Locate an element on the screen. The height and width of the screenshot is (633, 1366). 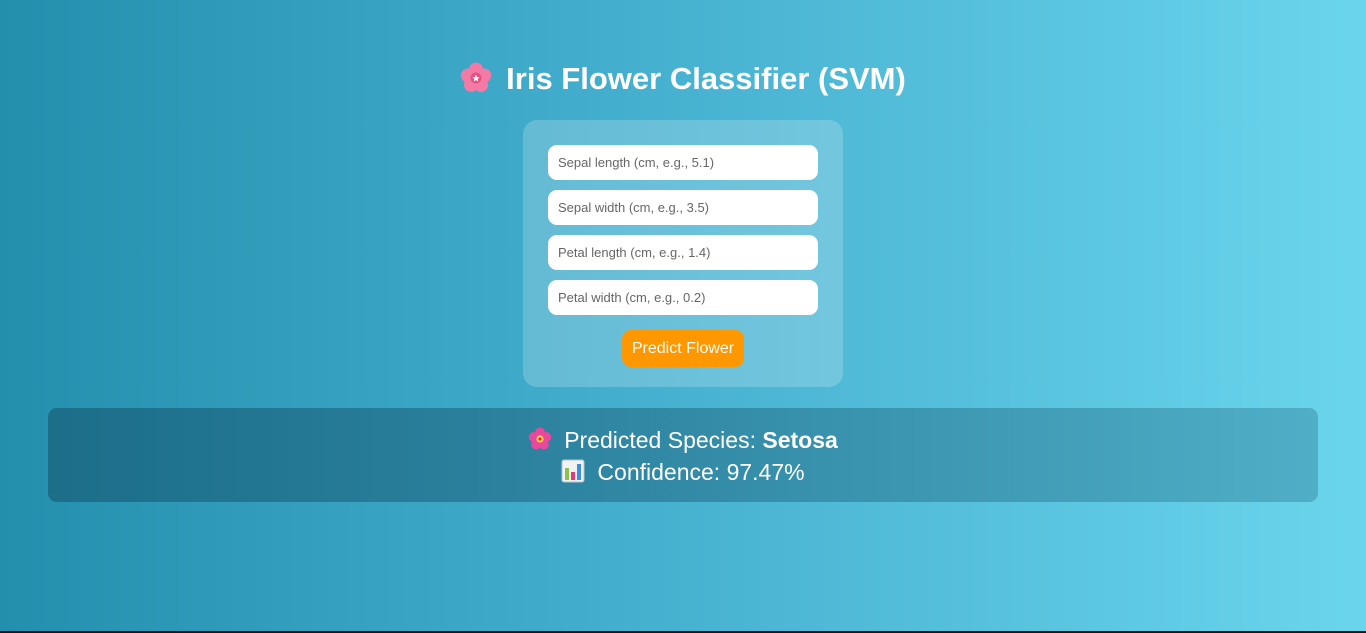
sepal-length-input is located at coordinates (683, 162).